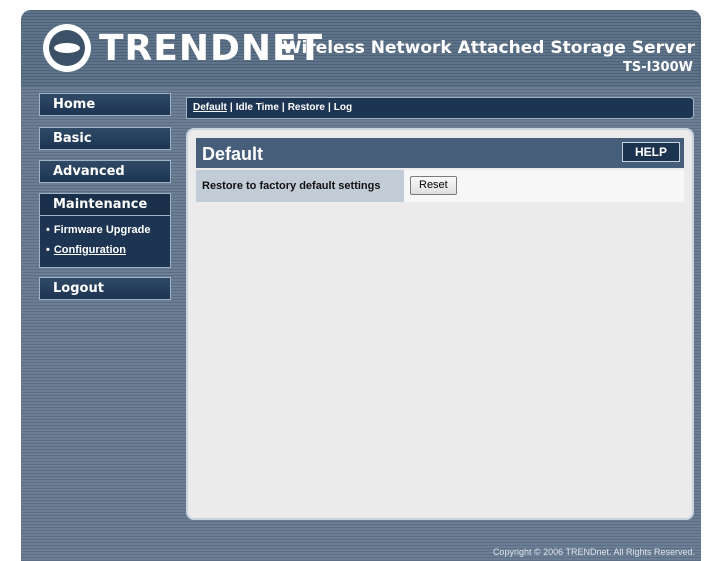  Describe the element at coordinates (105, 204) in the screenshot. I see `sidebar-item-maintenance: Maintenance` at that location.